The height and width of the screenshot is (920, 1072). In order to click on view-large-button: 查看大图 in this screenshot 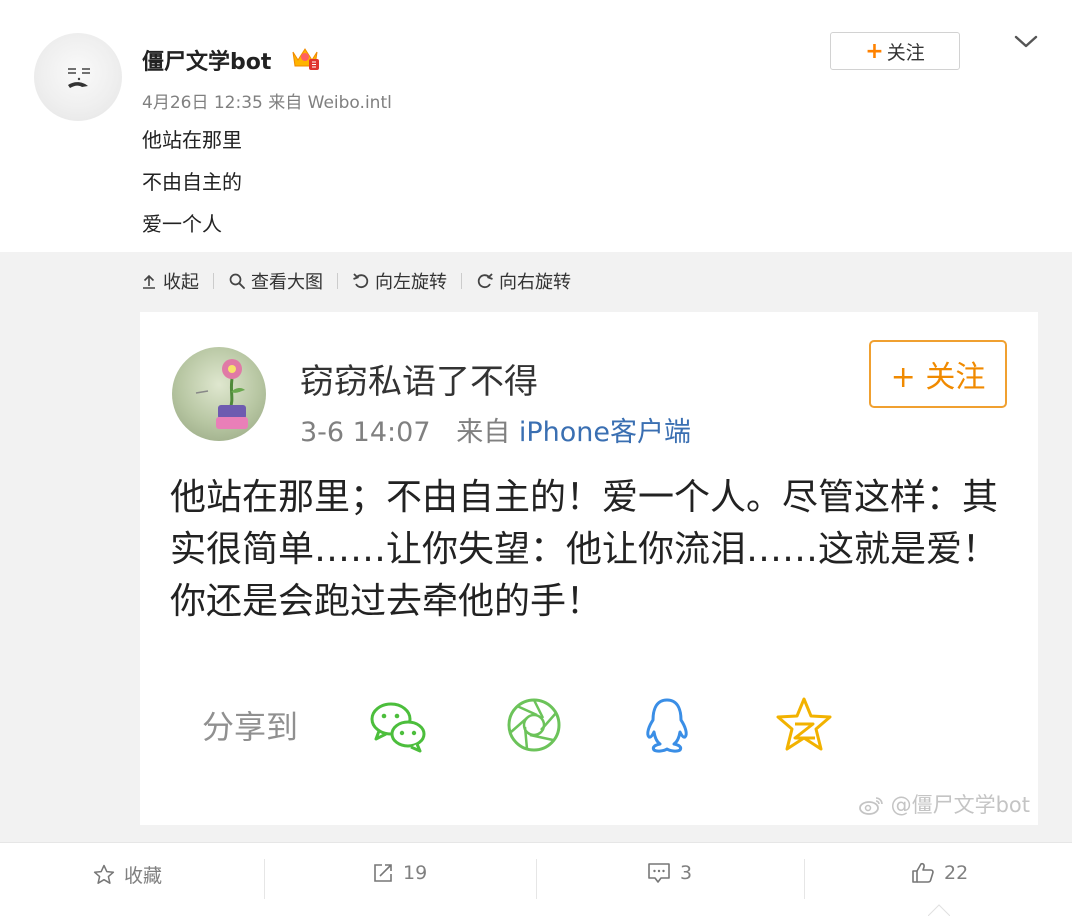, I will do `click(275, 281)`.